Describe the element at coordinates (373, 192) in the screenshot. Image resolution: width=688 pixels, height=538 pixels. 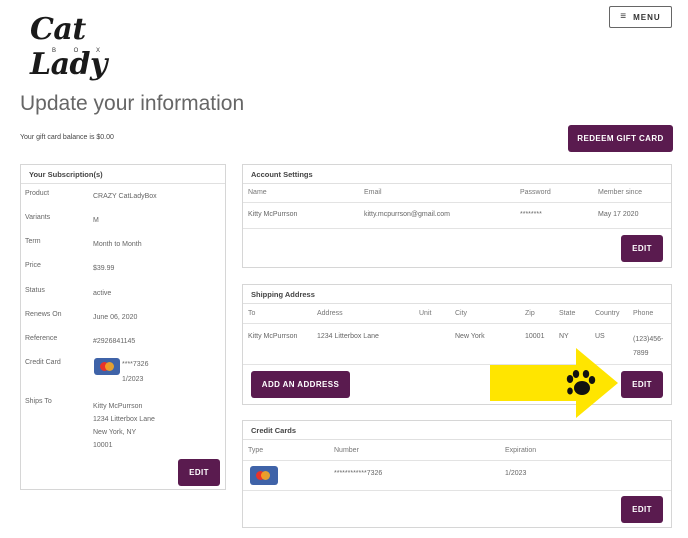
I see `account-header-email: Email` at that location.